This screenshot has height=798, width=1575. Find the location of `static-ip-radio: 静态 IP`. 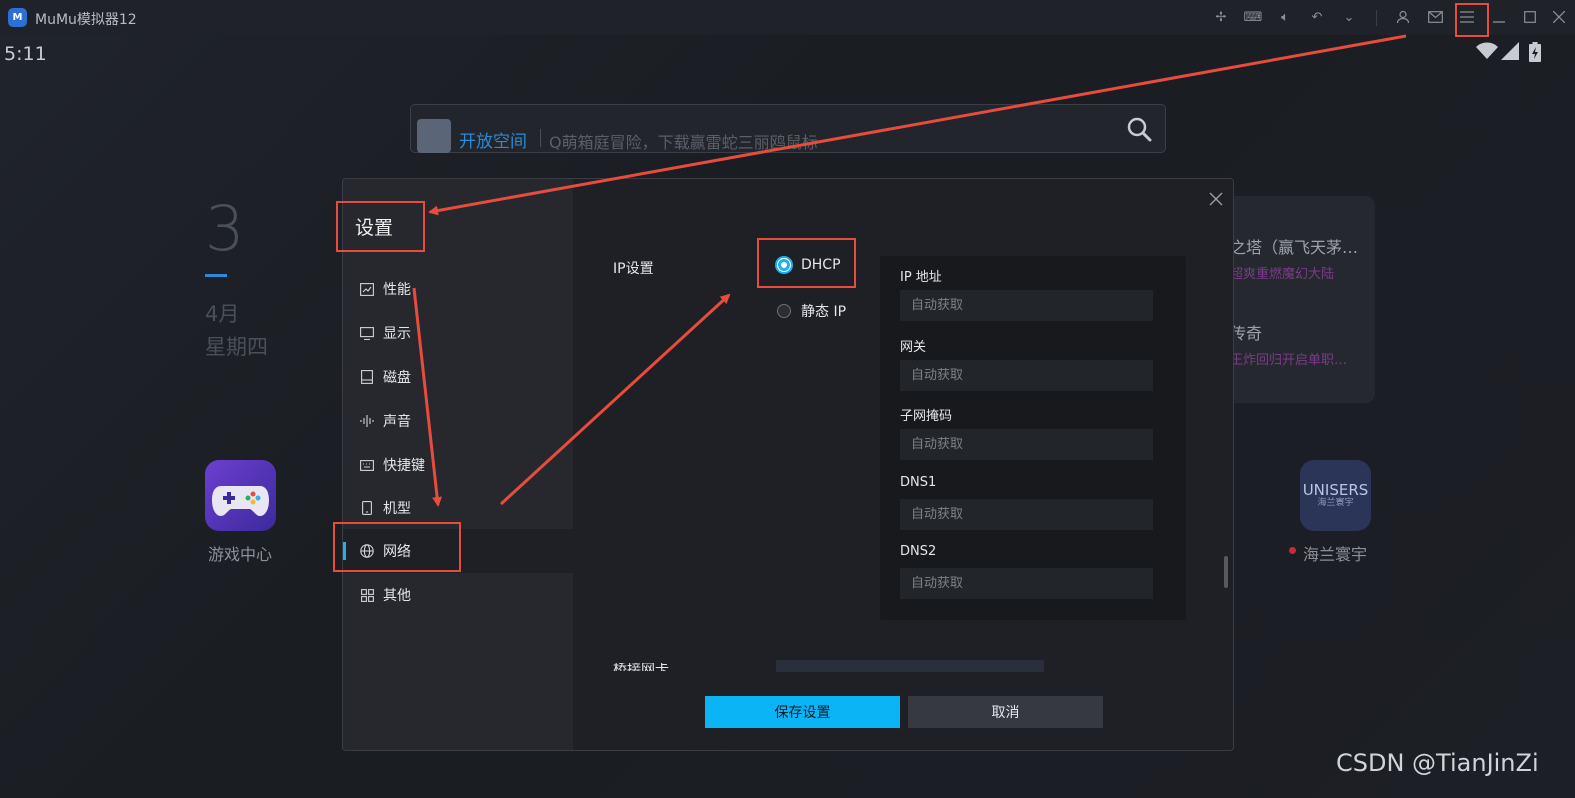

static-ip-radio: 静态 IP is located at coordinates (811, 311).